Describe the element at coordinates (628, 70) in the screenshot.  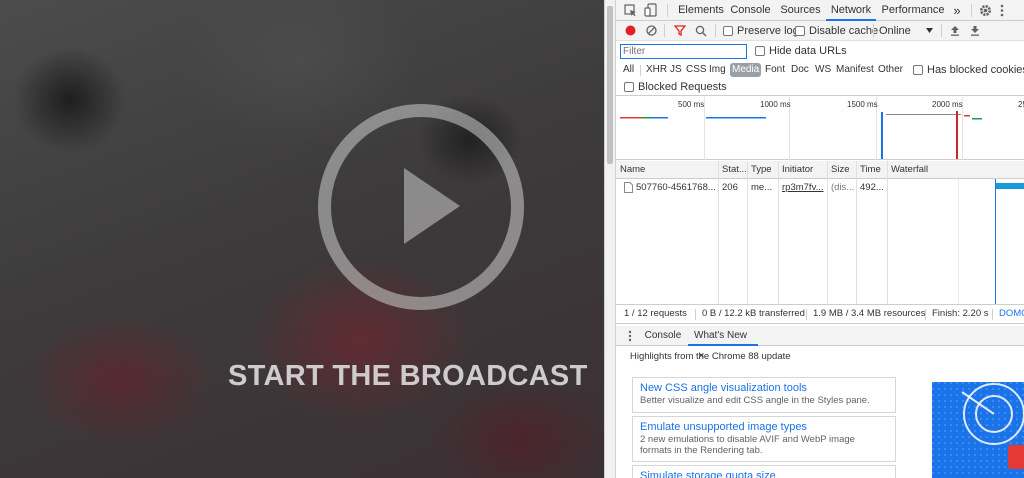
I see `type-all: All` at that location.